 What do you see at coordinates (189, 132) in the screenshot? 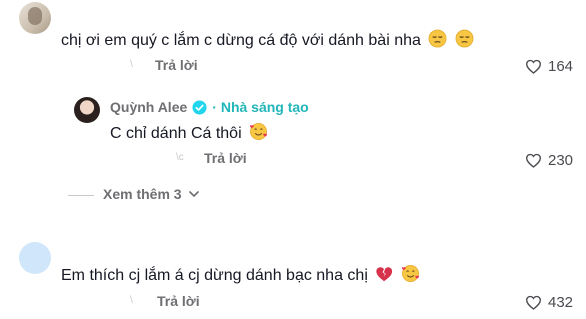
I see `reply-text: C chỉ dánh Cá thôi` at bounding box center [189, 132].